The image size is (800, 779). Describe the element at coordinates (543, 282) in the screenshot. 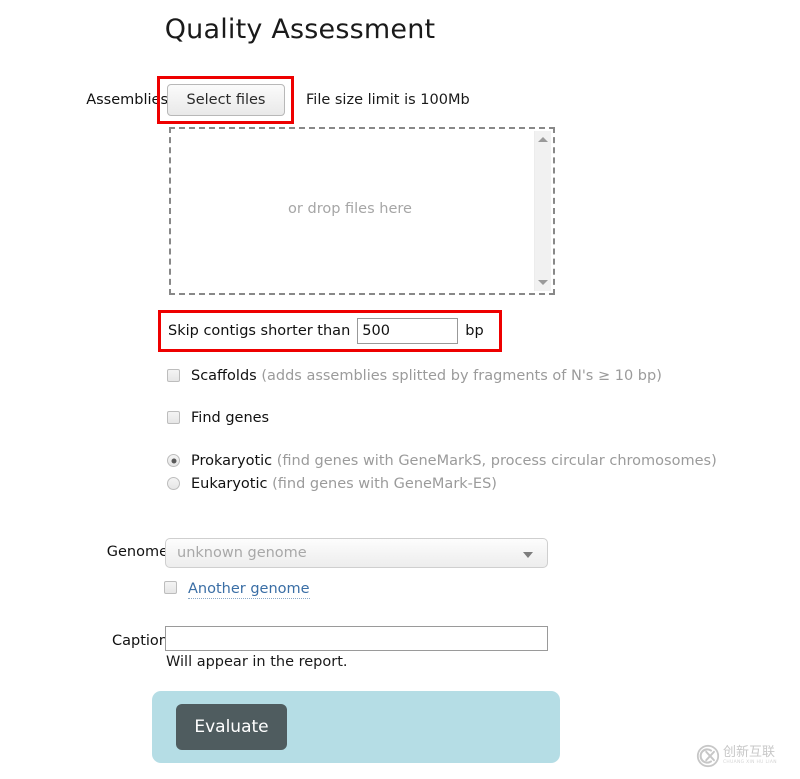

I see `triangle-down-icon` at that location.